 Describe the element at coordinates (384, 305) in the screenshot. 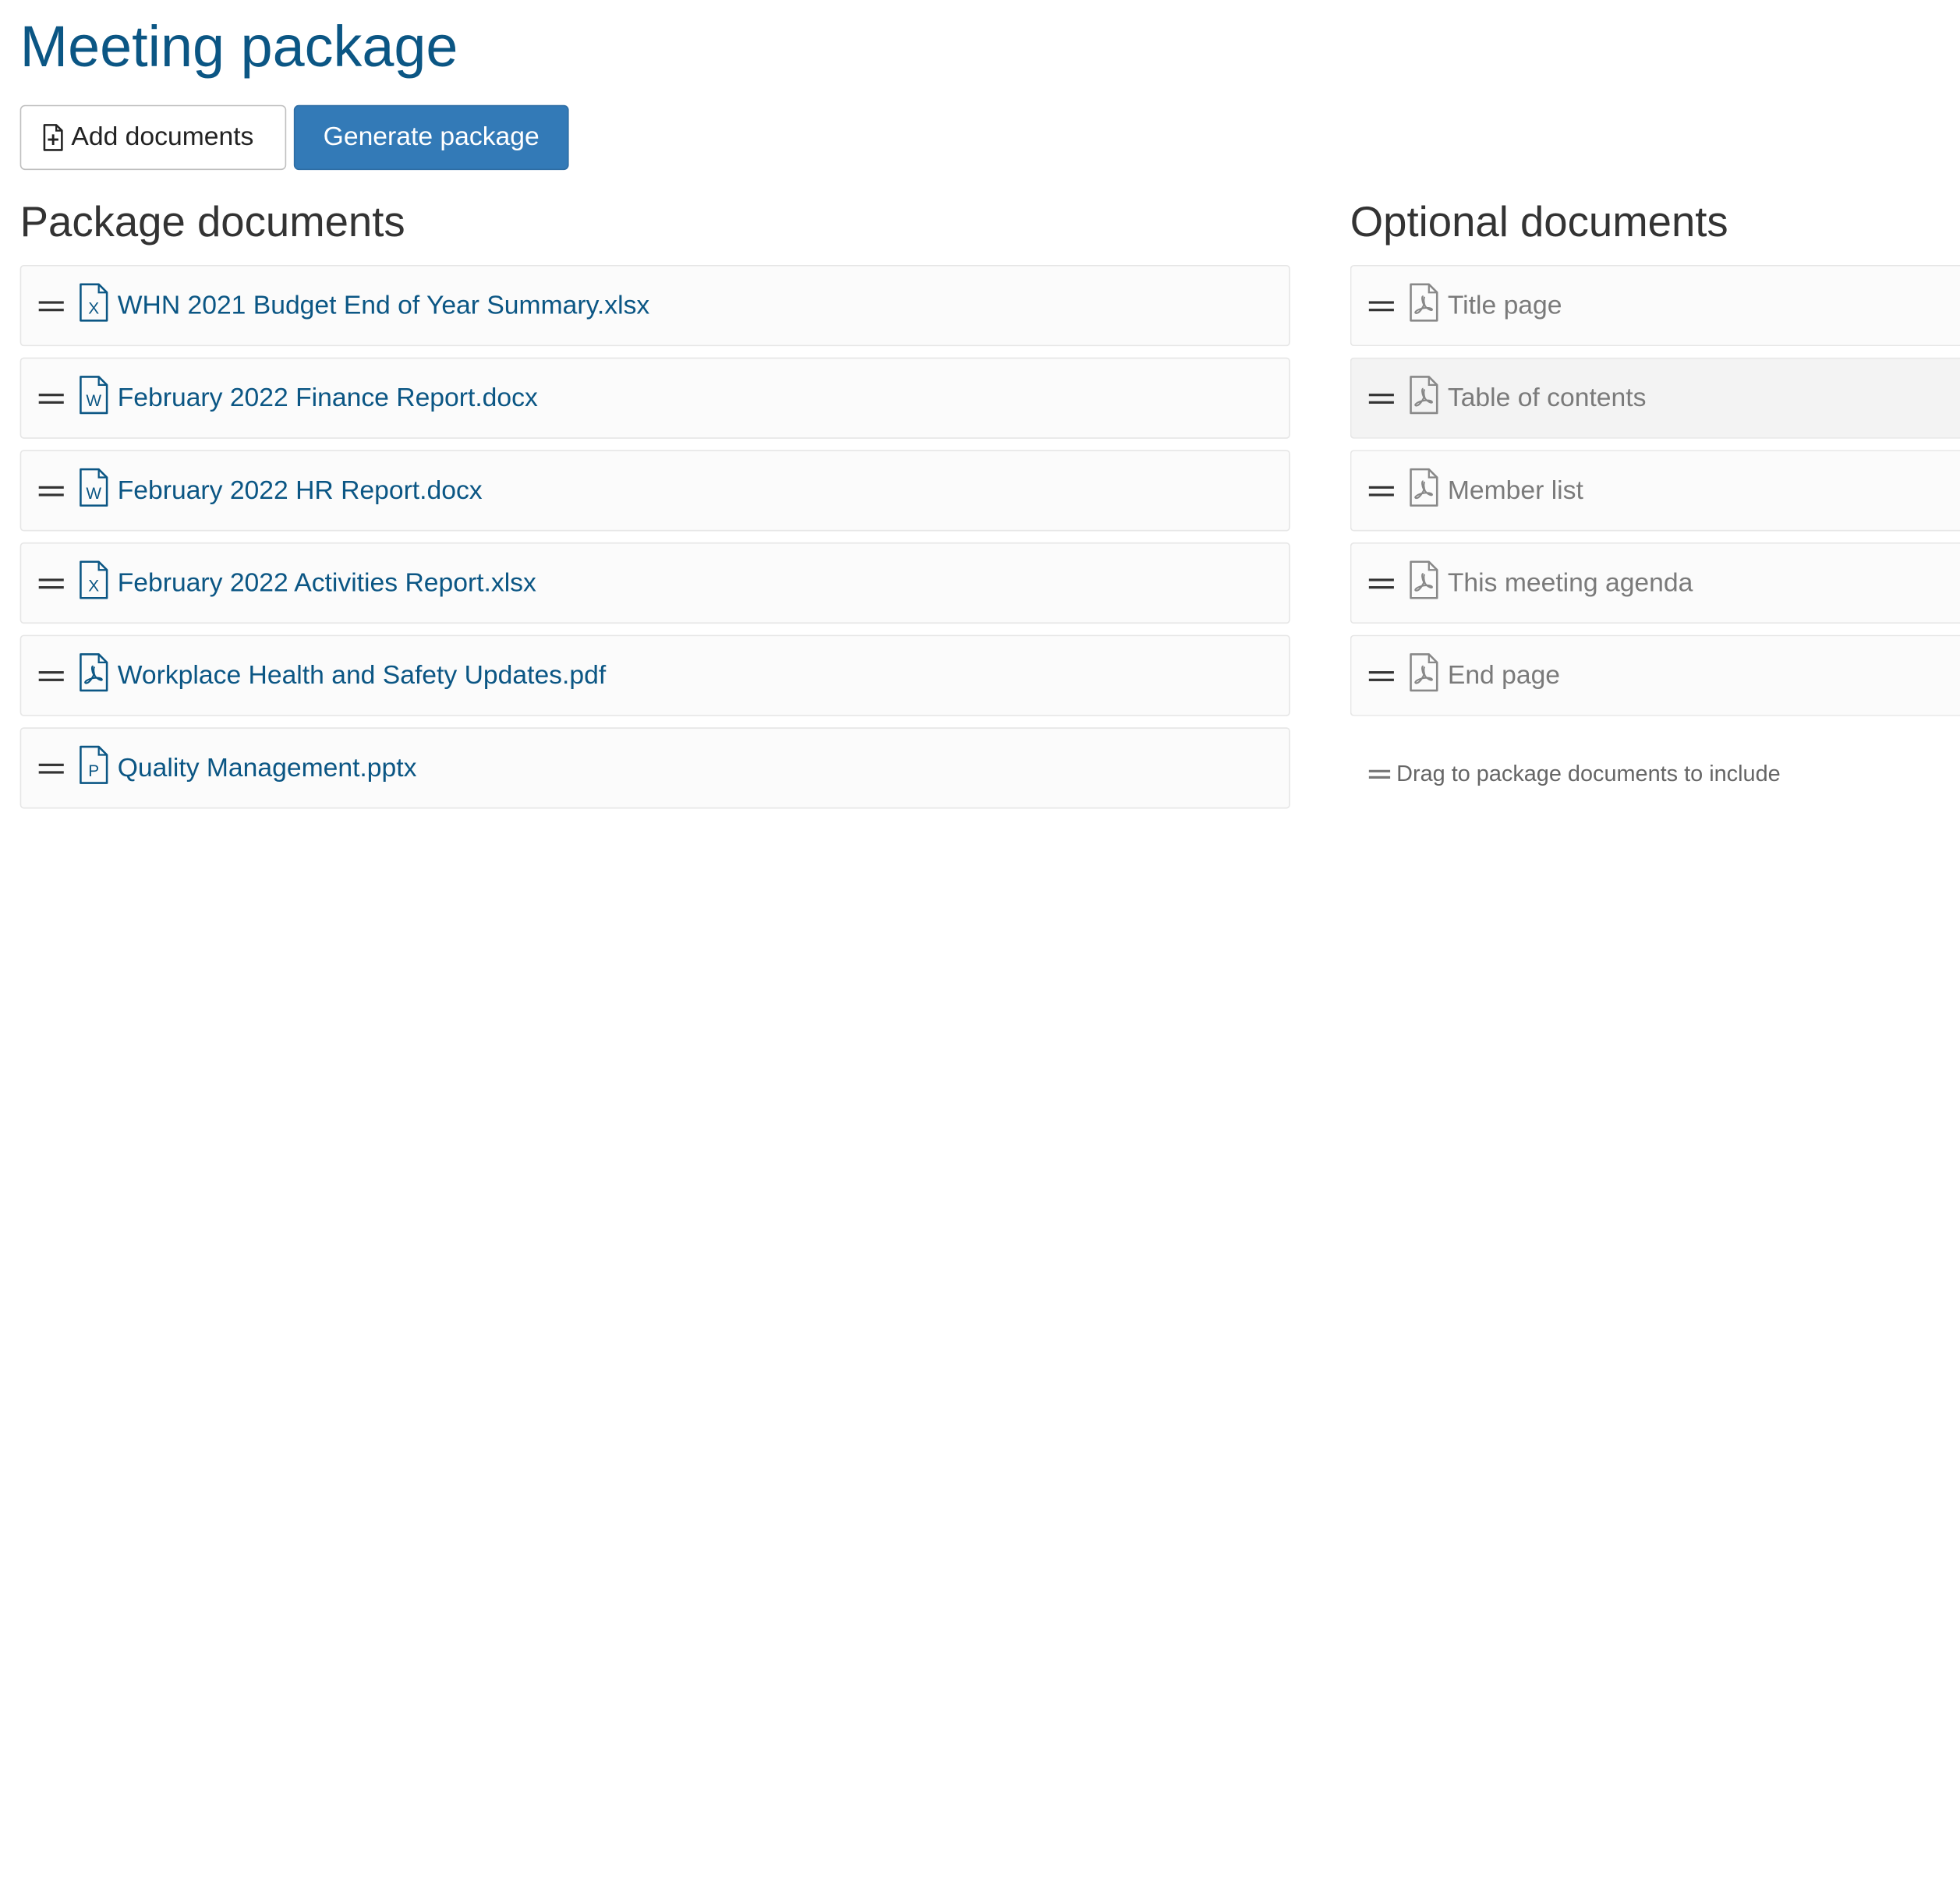

I see `document-name-link: WHN 2021 Budget End of Year Summary.xlsx` at that location.